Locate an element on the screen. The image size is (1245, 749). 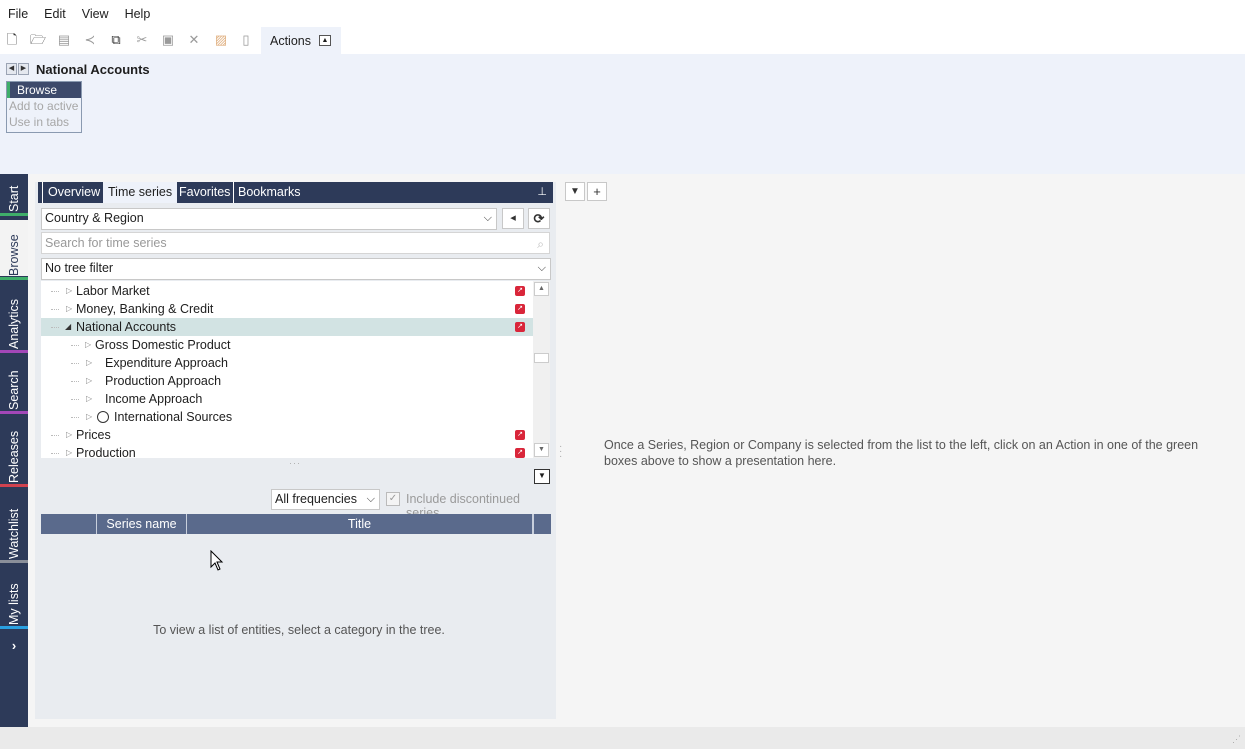
menu-help: Help is located at coordinates (138, 14).